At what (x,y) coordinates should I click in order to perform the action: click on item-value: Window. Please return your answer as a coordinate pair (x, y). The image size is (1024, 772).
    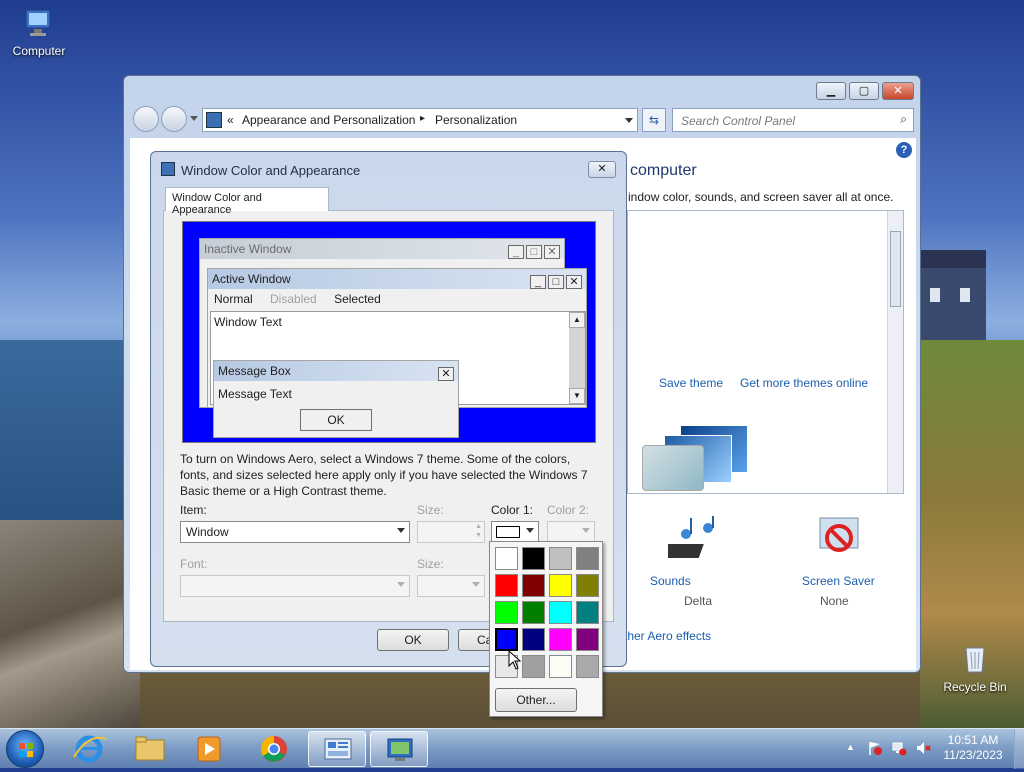
    Looking at the image, I should click on (207, 532).